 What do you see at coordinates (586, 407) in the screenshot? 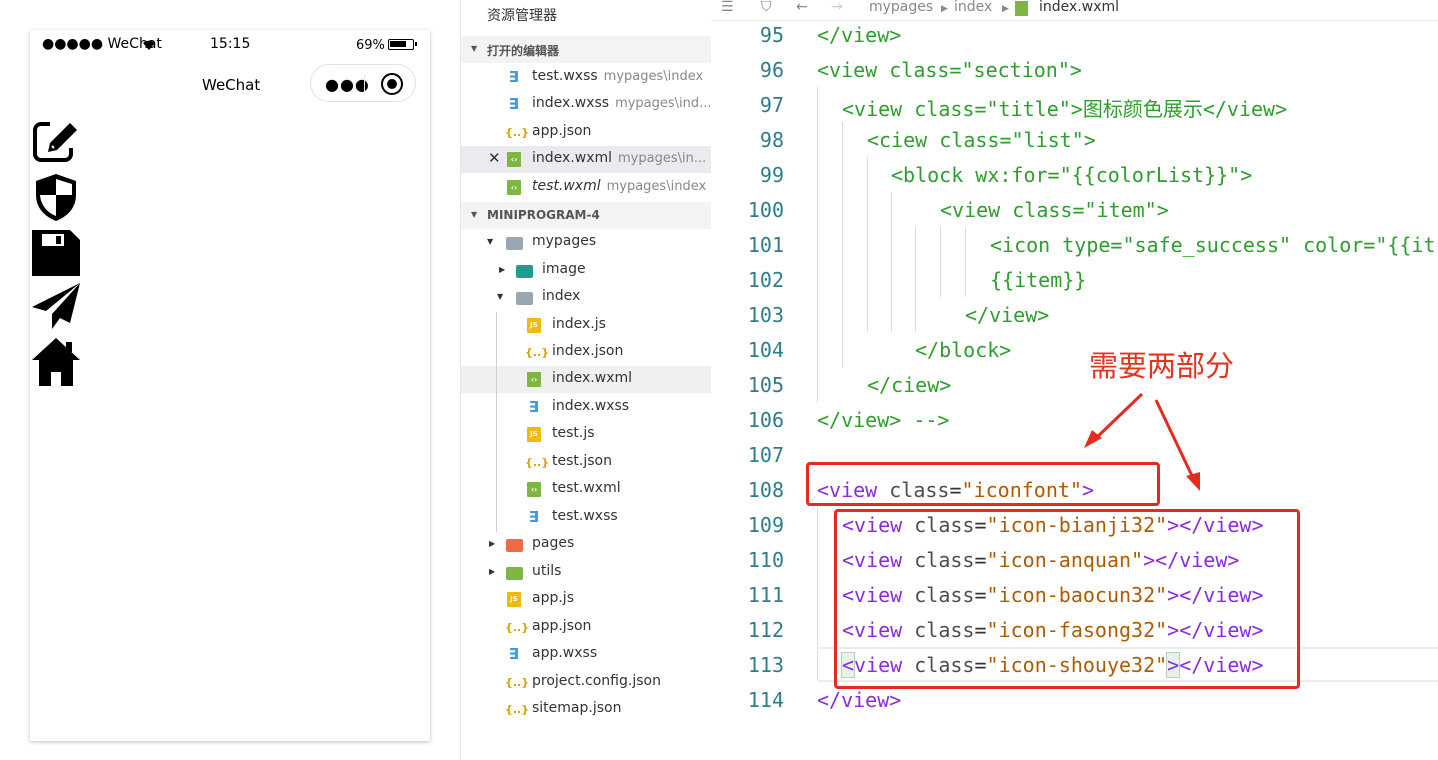
I see `tree-file: ∃ index.wxss` at bounding box center [586, 407].